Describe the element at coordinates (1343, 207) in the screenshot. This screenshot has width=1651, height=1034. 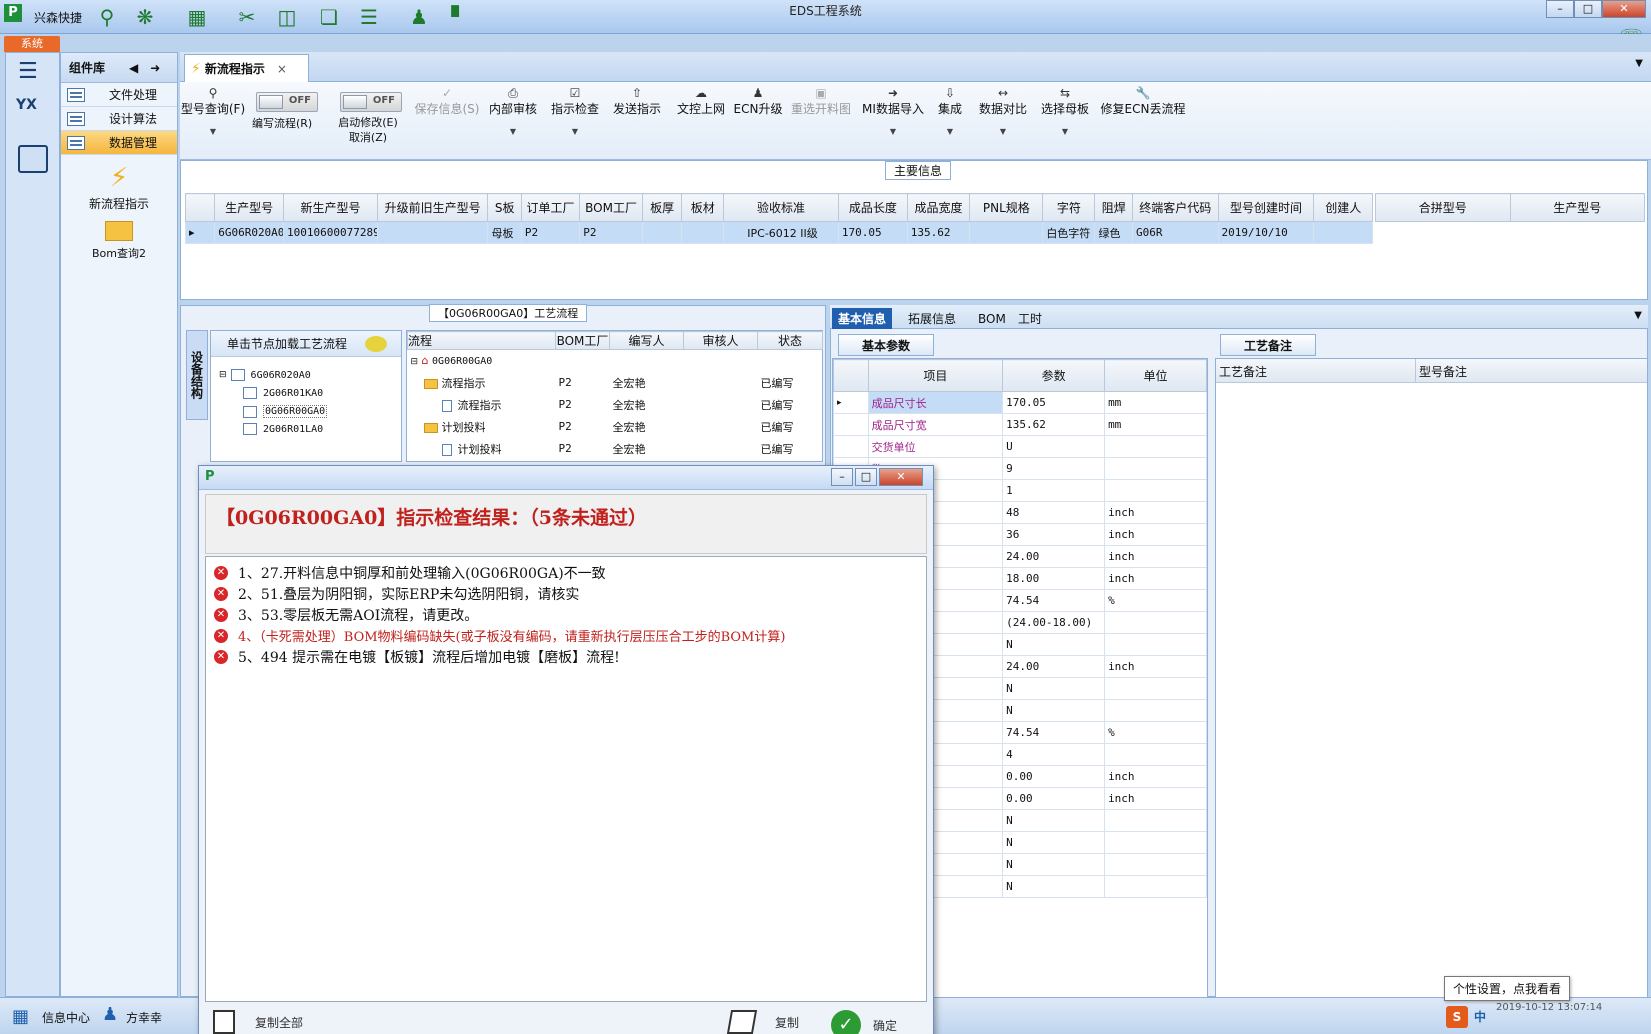
I see `column-header: 创建人` at that location.